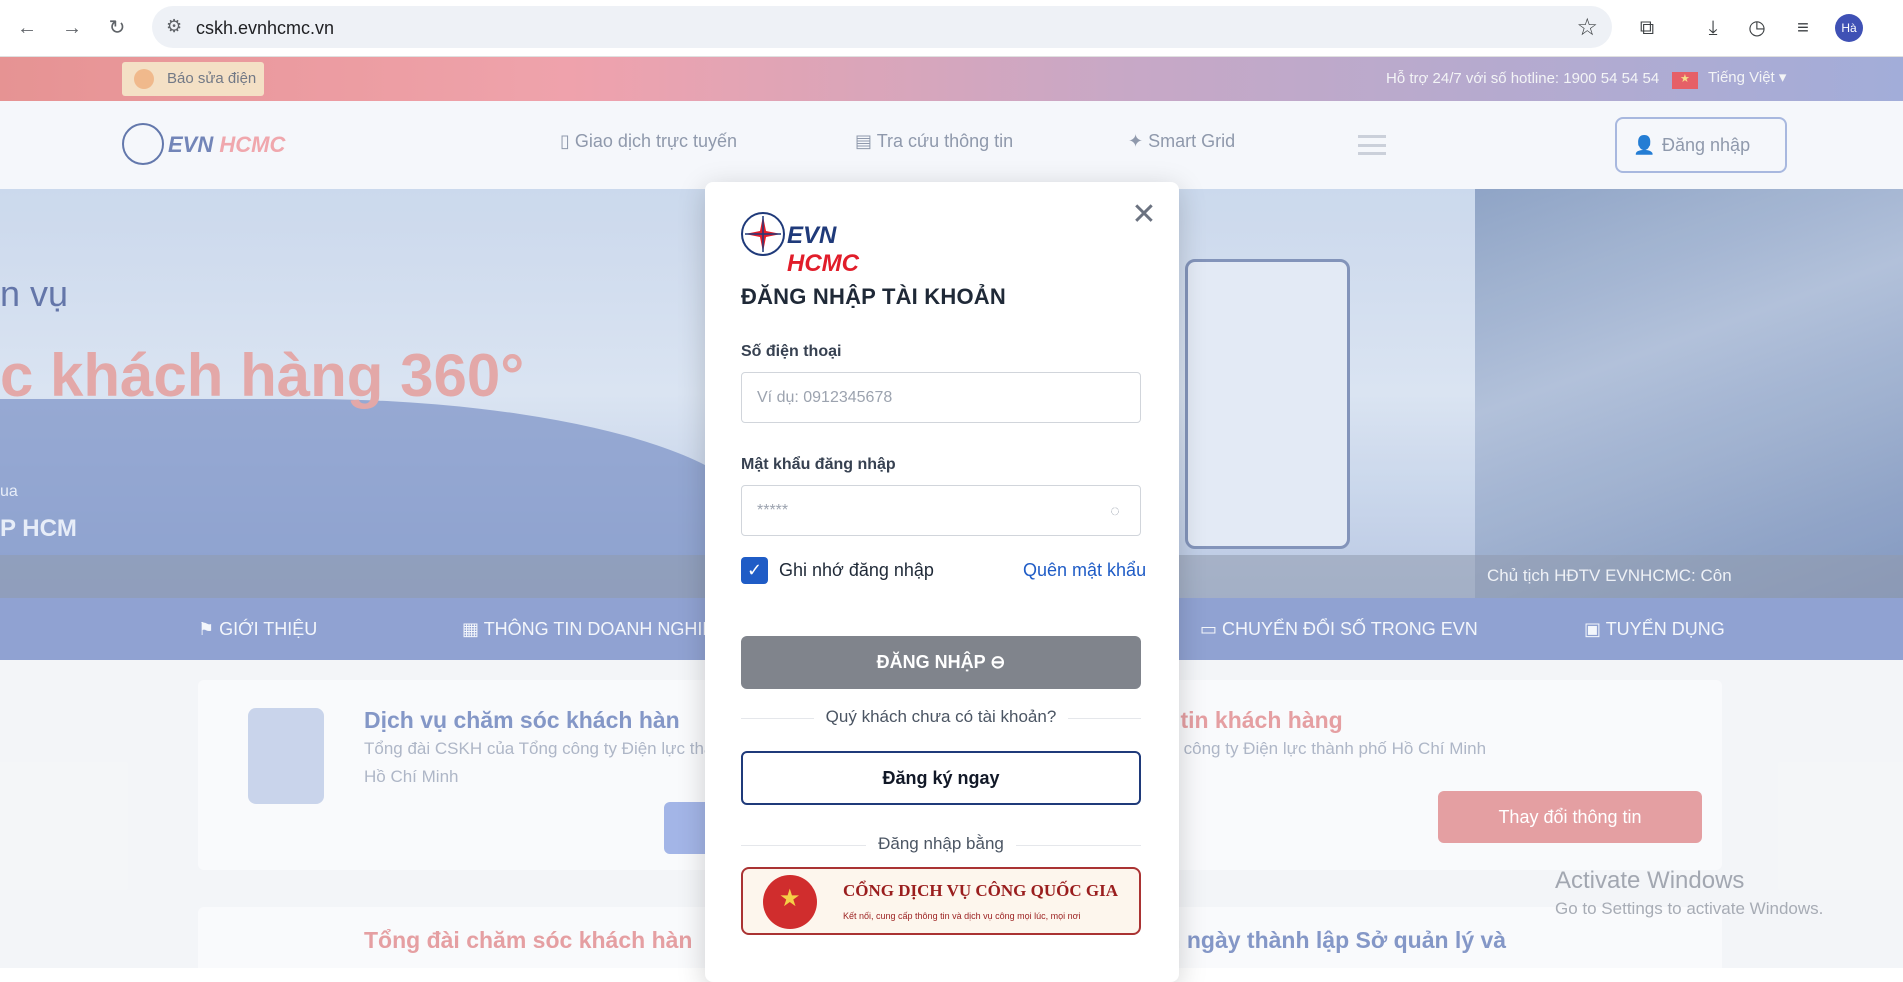 The height and width of the screenshot is (982, 1903). What do you see at coordinates (763, 234) in the screenshot?
I see `evn-emblem-icon` at bounding box center [763, 234].